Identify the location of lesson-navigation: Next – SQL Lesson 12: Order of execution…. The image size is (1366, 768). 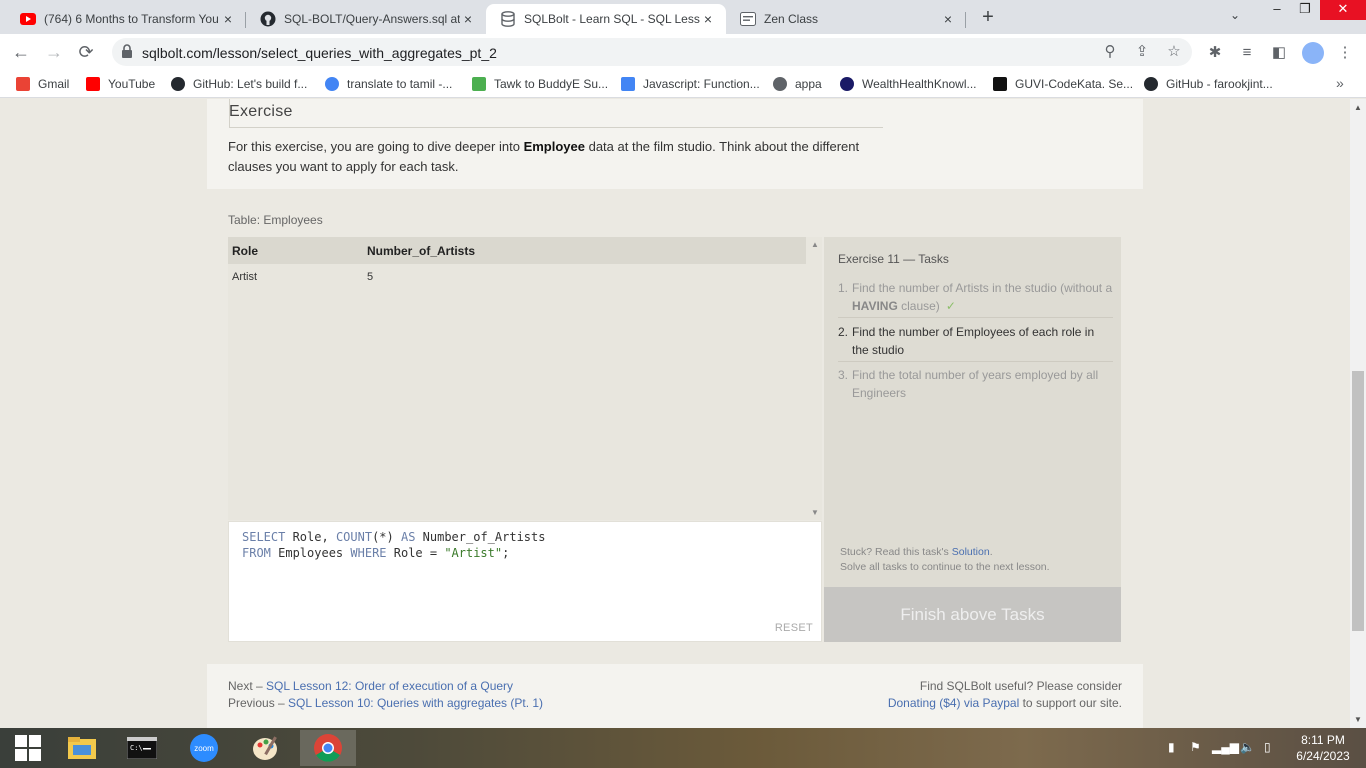
(386, 694).